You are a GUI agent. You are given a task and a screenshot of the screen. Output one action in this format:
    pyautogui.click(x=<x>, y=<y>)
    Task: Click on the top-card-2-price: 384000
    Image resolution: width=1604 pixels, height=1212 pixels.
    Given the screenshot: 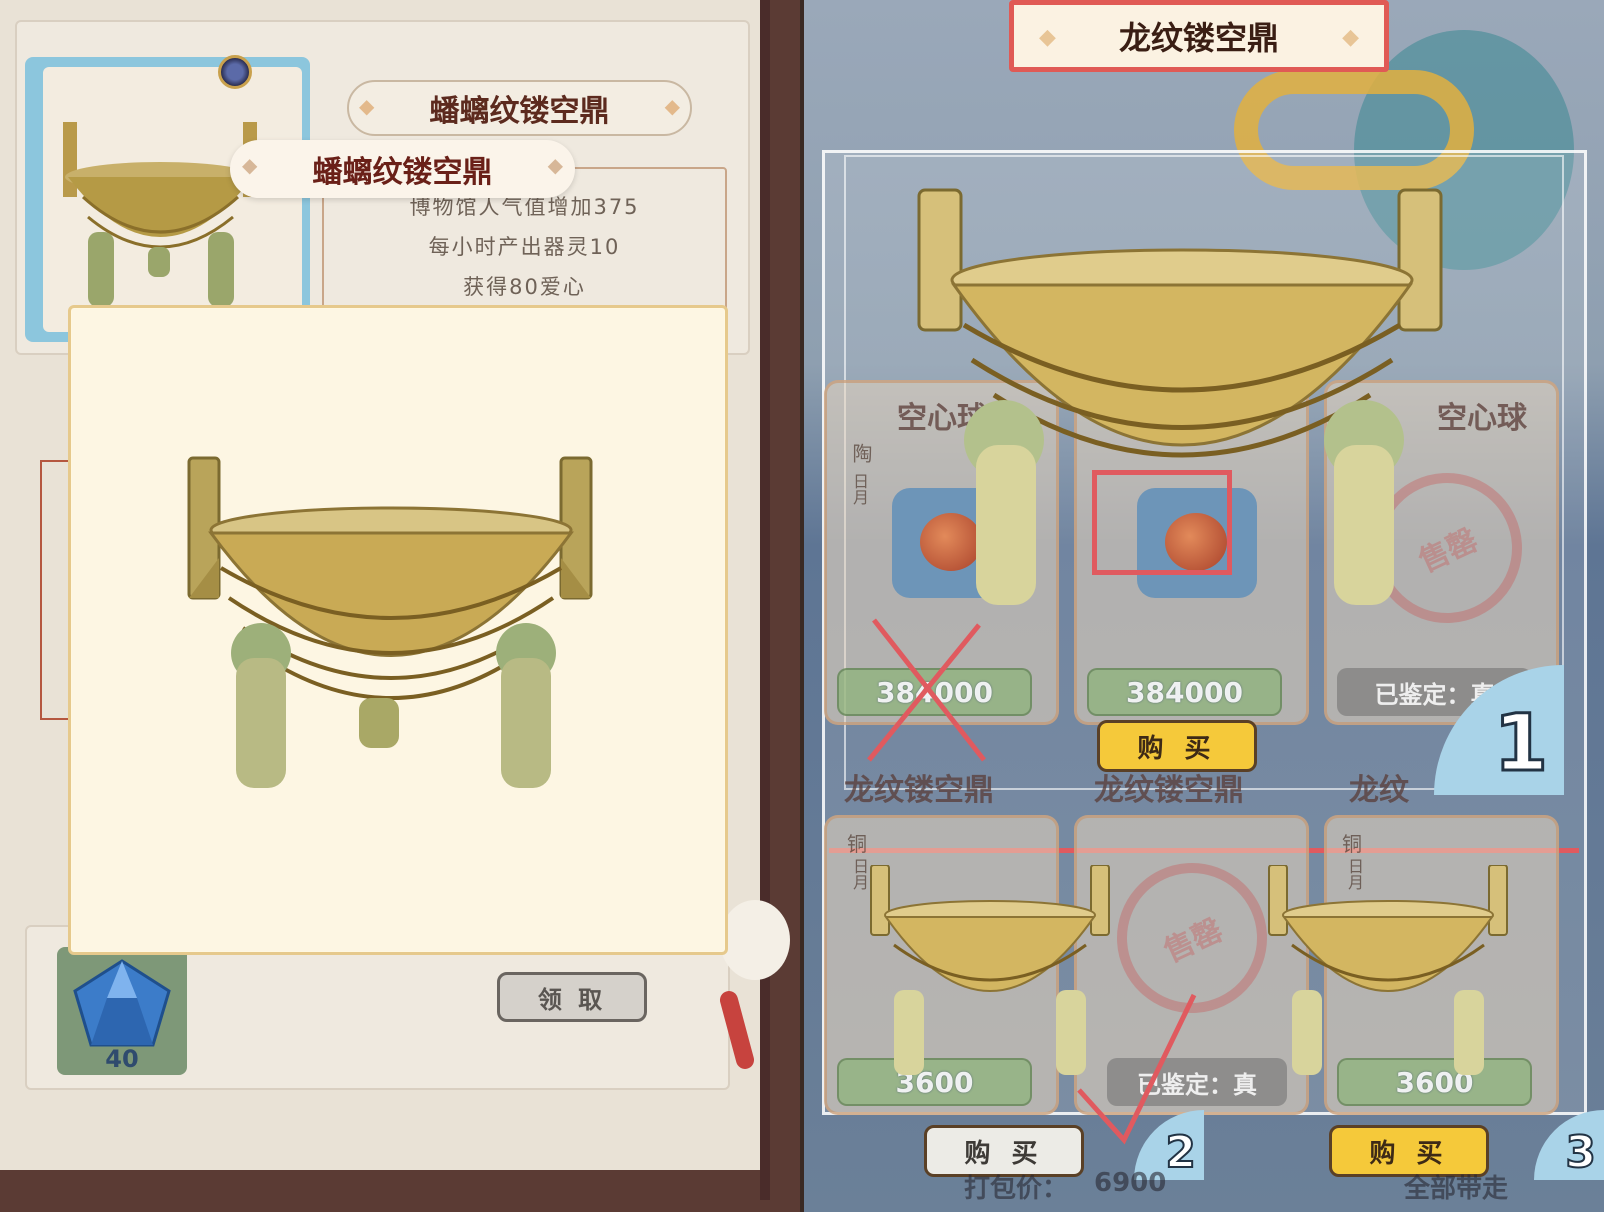 What is the action you would take?
    pyautogui.click(x=1184, y=692)
    